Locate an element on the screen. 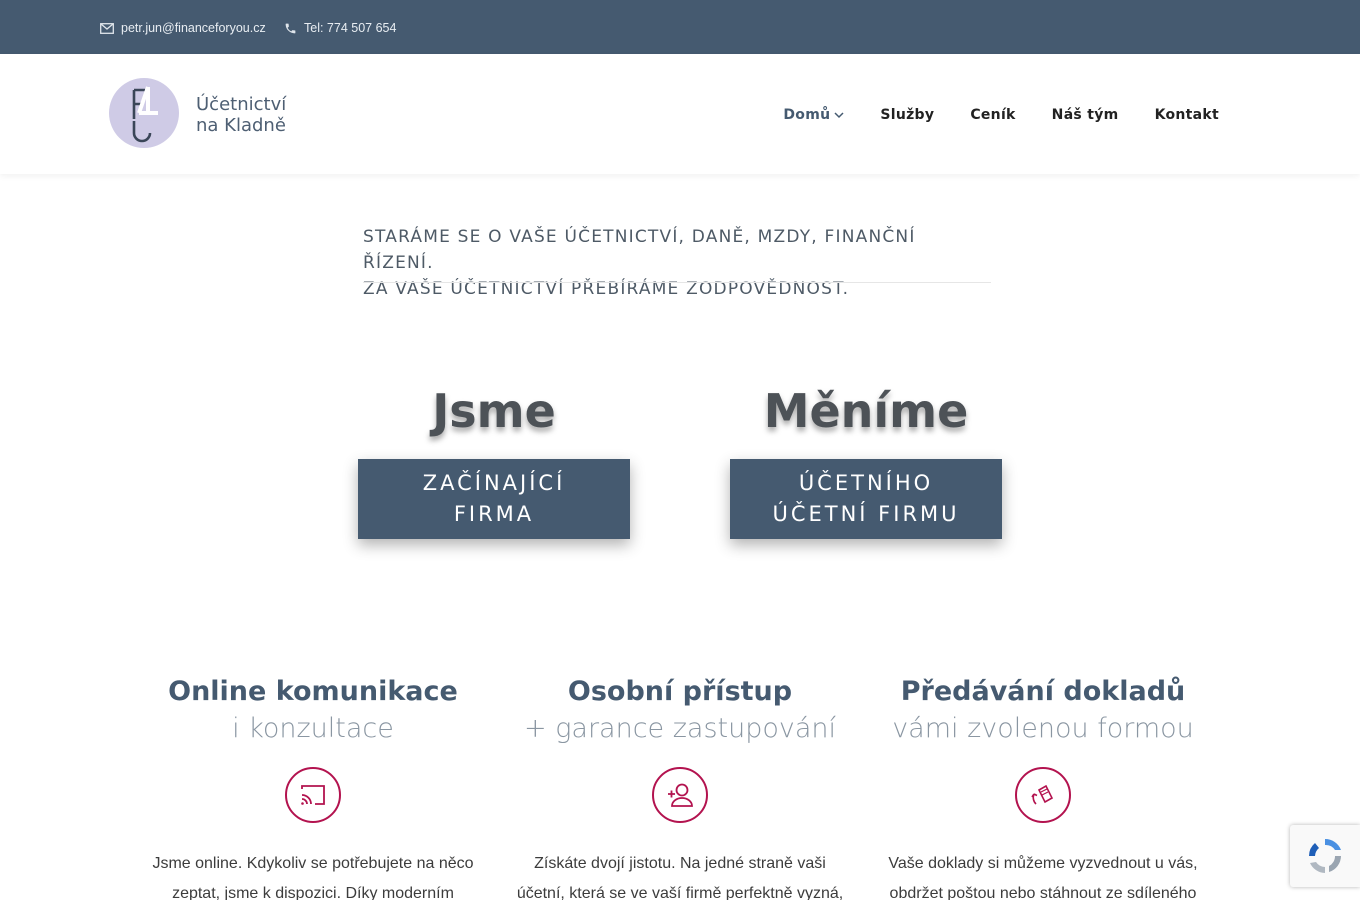 This screenshot has height=900, width=1360. nav-item-label: Kontakt is located at coordinates (1186, 115).